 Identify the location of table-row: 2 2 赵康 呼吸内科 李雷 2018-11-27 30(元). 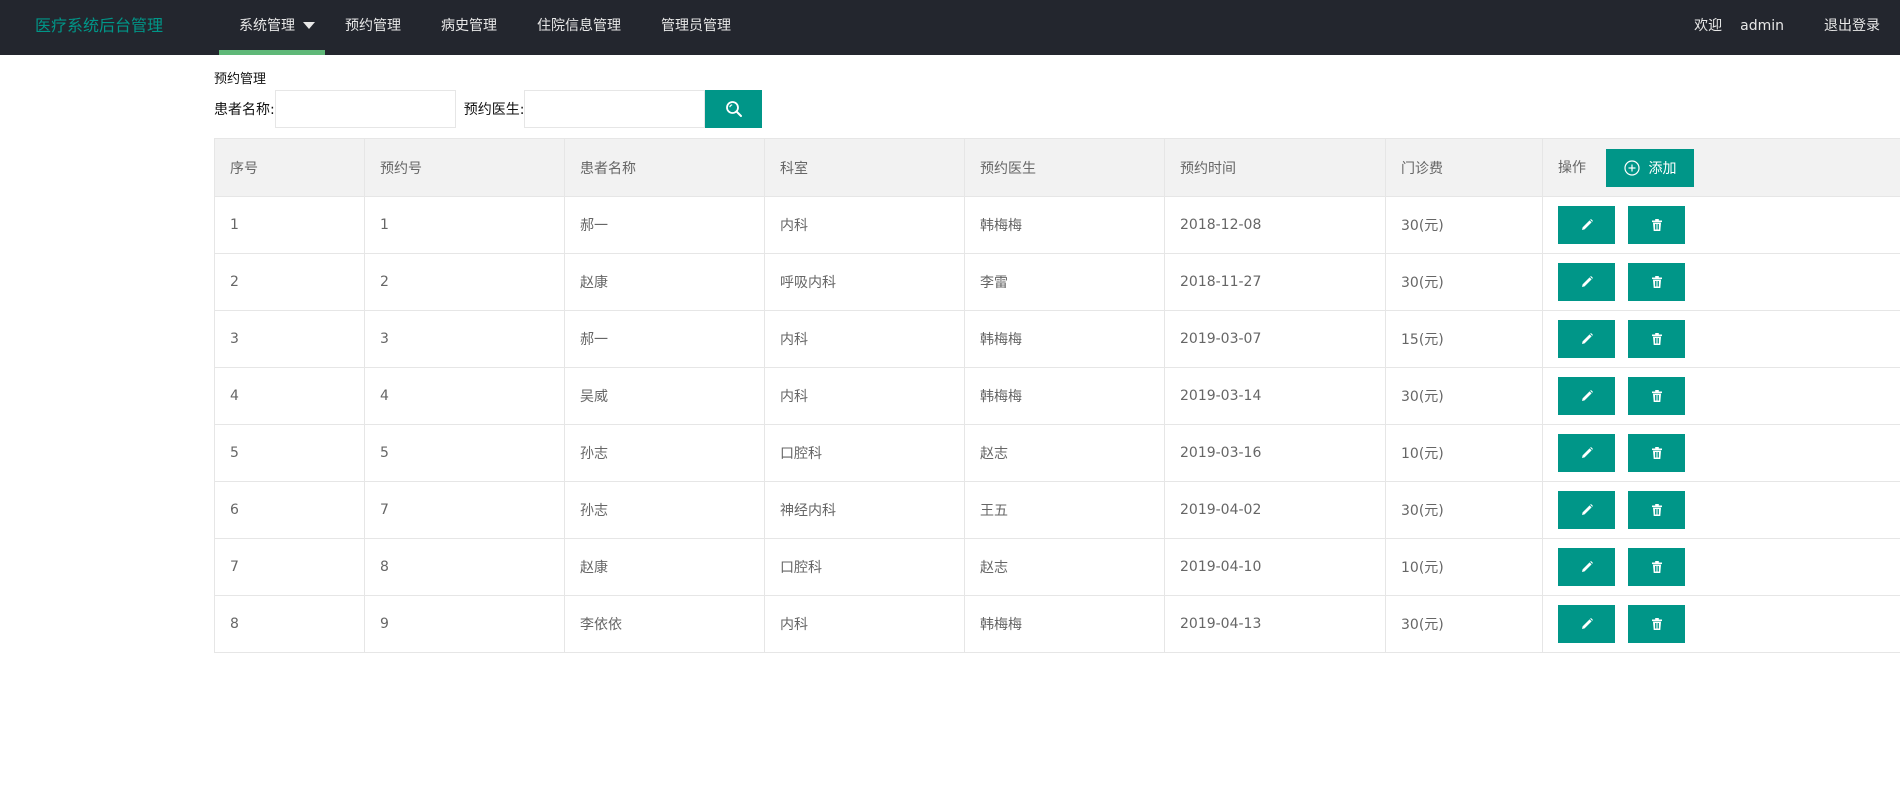
(1057, 282).